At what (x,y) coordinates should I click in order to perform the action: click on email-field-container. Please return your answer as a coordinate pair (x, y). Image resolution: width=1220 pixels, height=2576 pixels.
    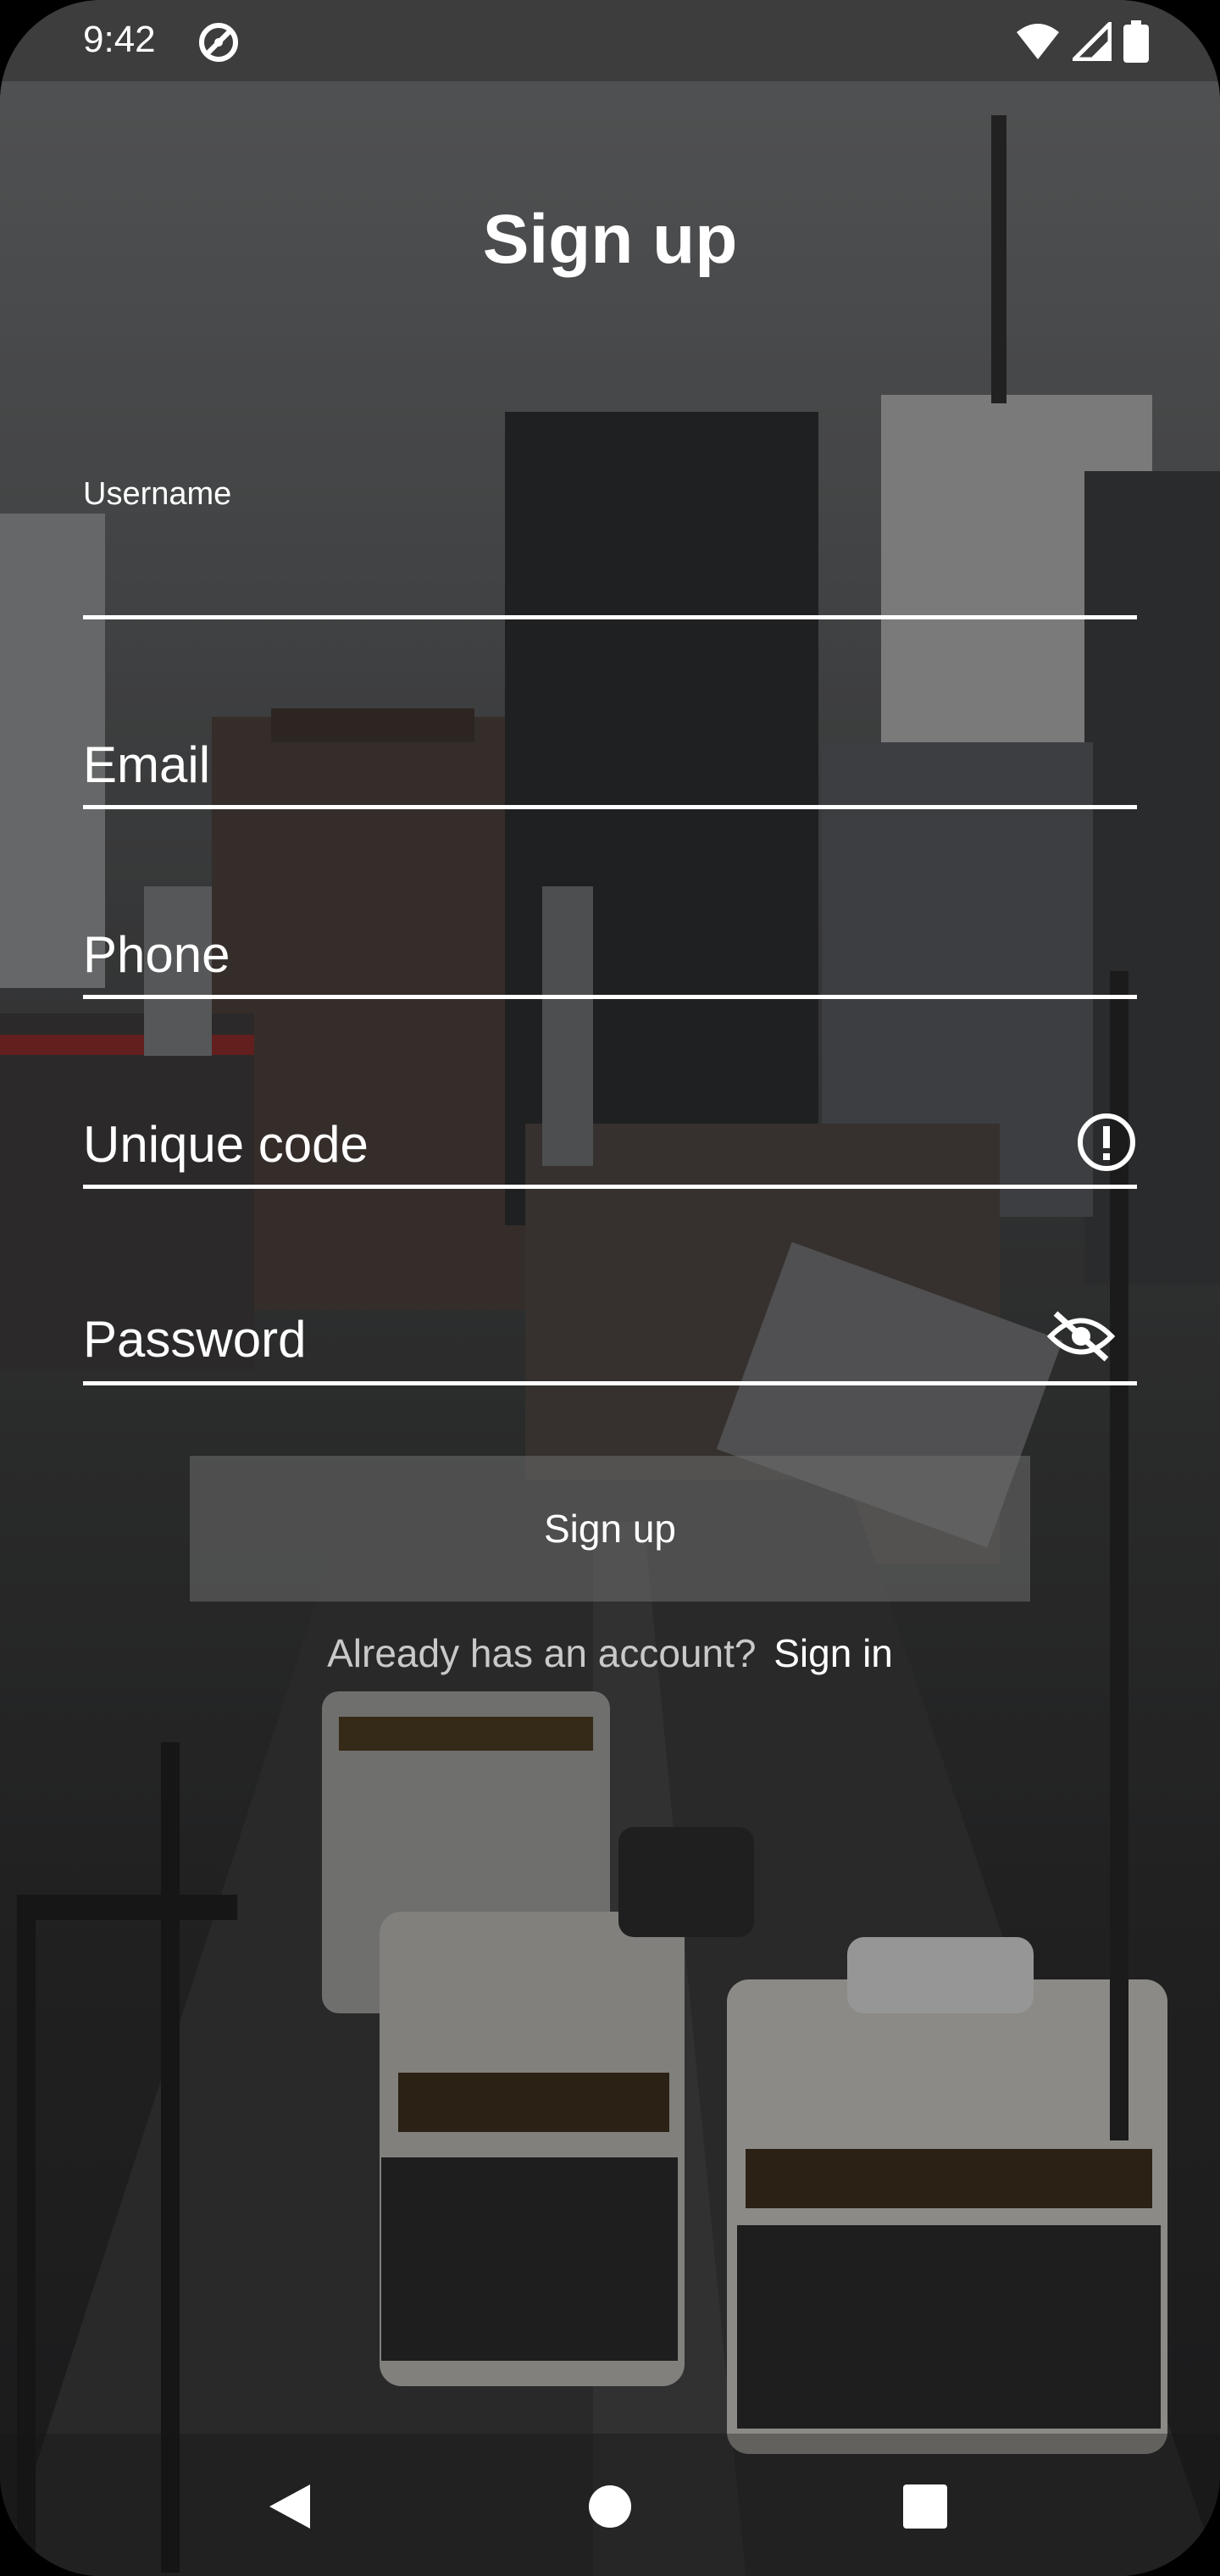
    Looking at the image, I should click on (610, 764).